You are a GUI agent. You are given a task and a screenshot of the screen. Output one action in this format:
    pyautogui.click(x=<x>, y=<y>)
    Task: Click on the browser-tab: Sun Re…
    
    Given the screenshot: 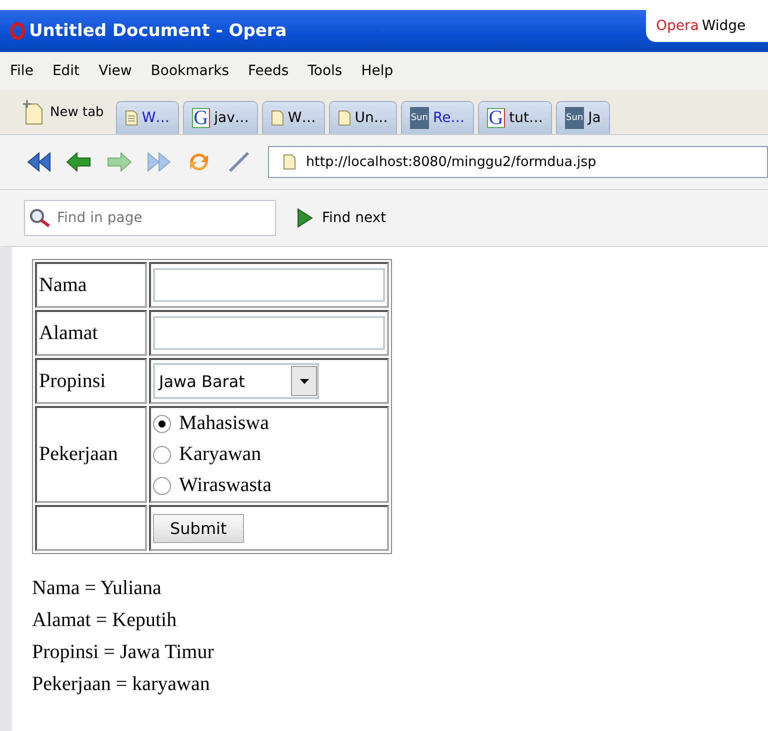 What is the action you would take?
    pyautogui.click(x=437, y=117)
    